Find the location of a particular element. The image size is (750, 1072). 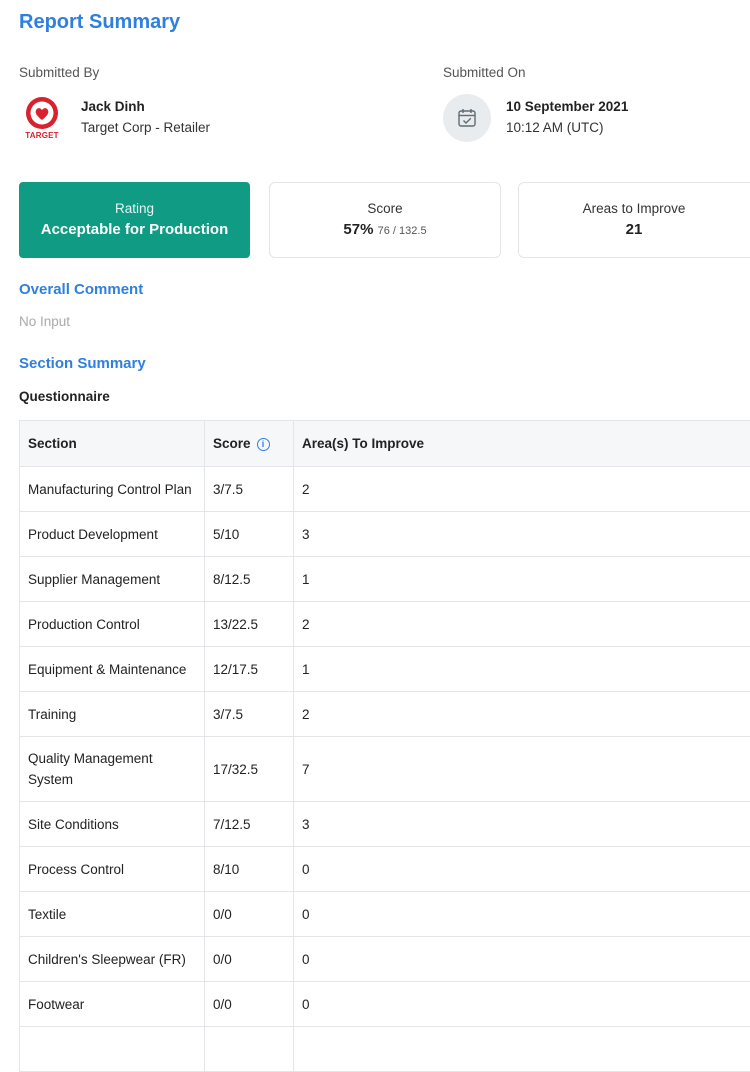

score-percent: 57% is located at coordinates (358, 229).